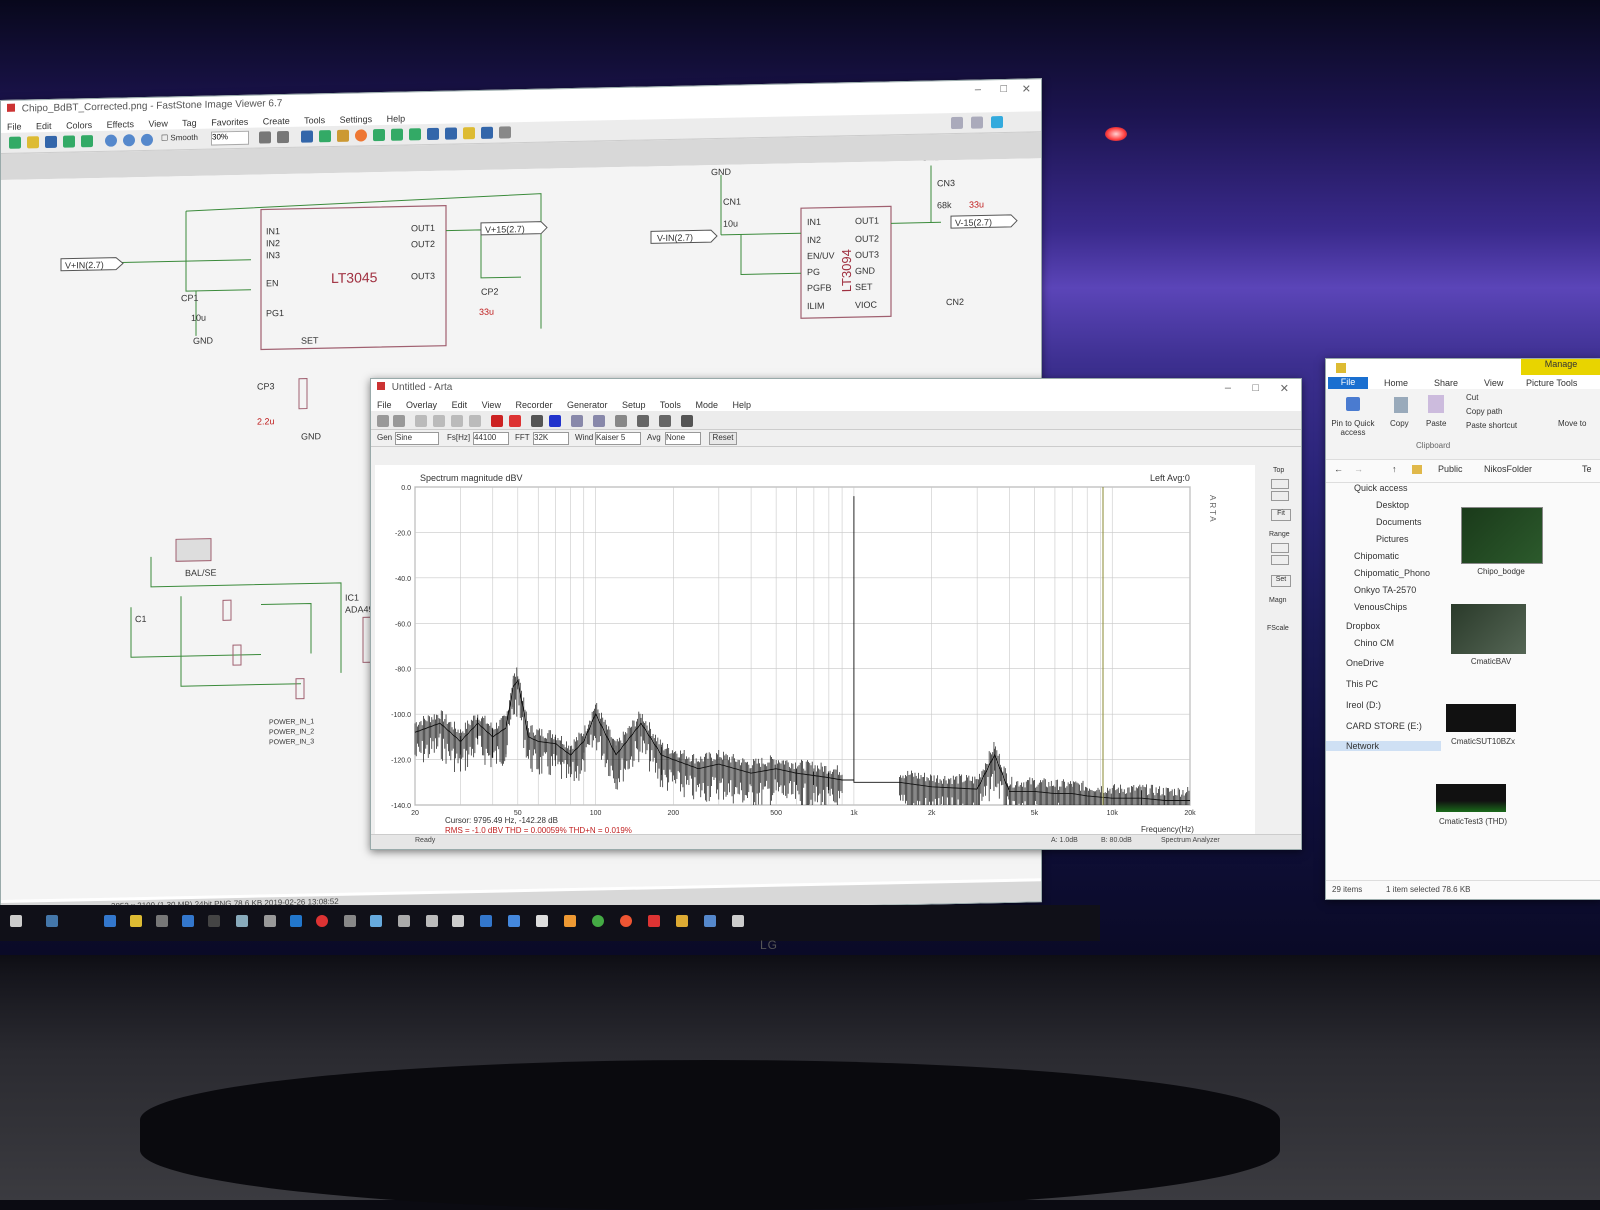  What do you see at coordinates (577, 421) in the screenshot?
I see `spectrum-icon` at bounding box center [577, 421].